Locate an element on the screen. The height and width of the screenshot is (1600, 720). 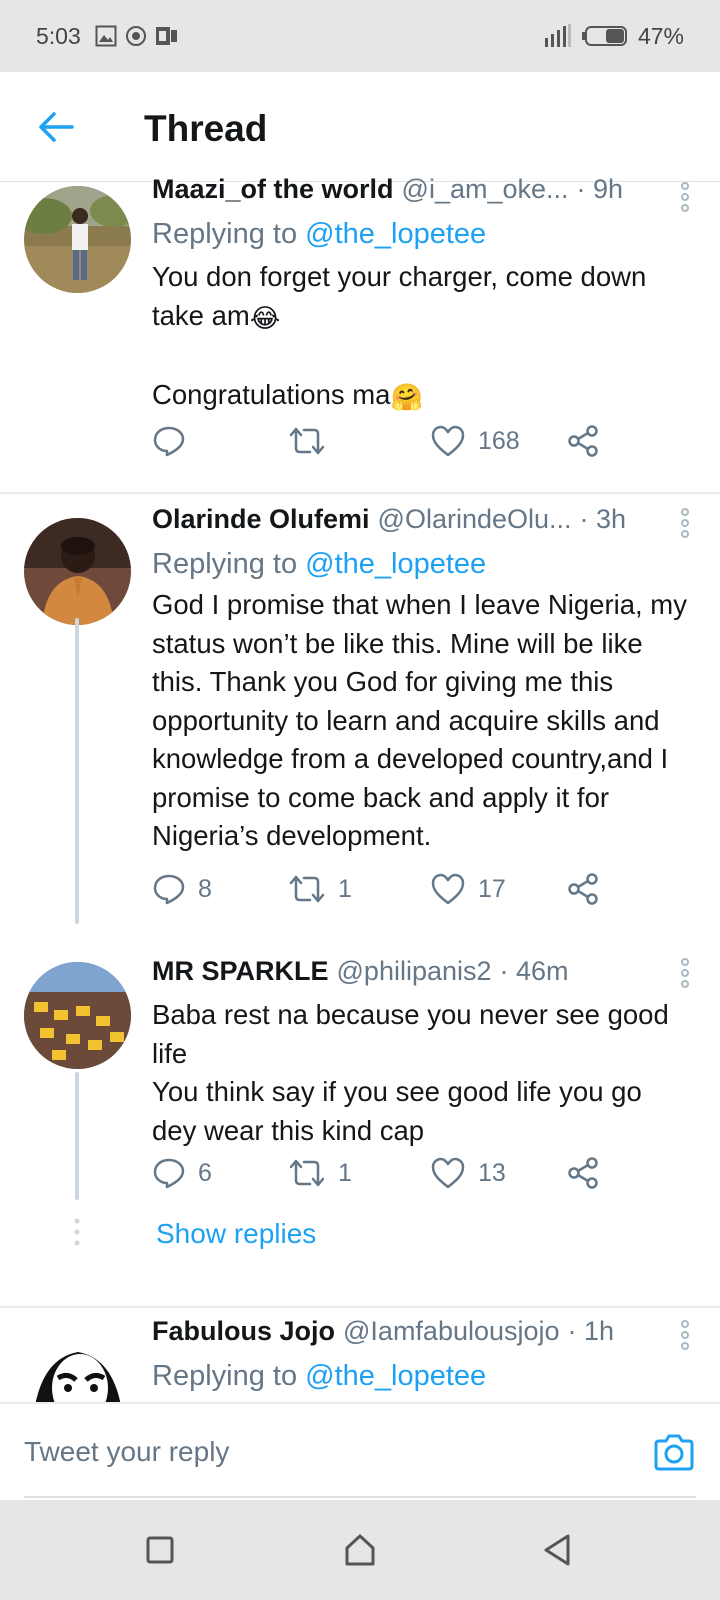
top-app-bar: Thread is located at coordinates (360, 127).